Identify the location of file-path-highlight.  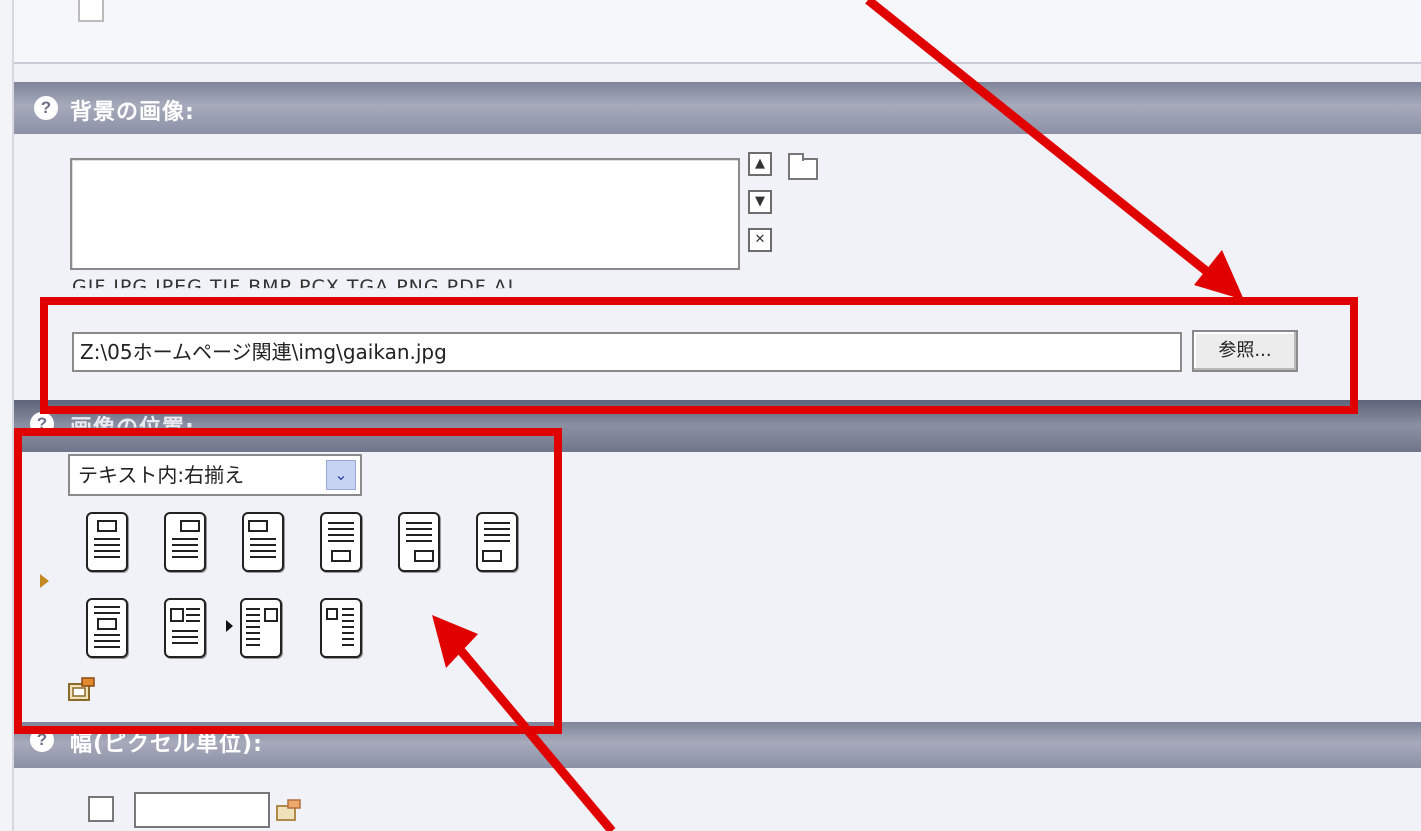
(699, 355).